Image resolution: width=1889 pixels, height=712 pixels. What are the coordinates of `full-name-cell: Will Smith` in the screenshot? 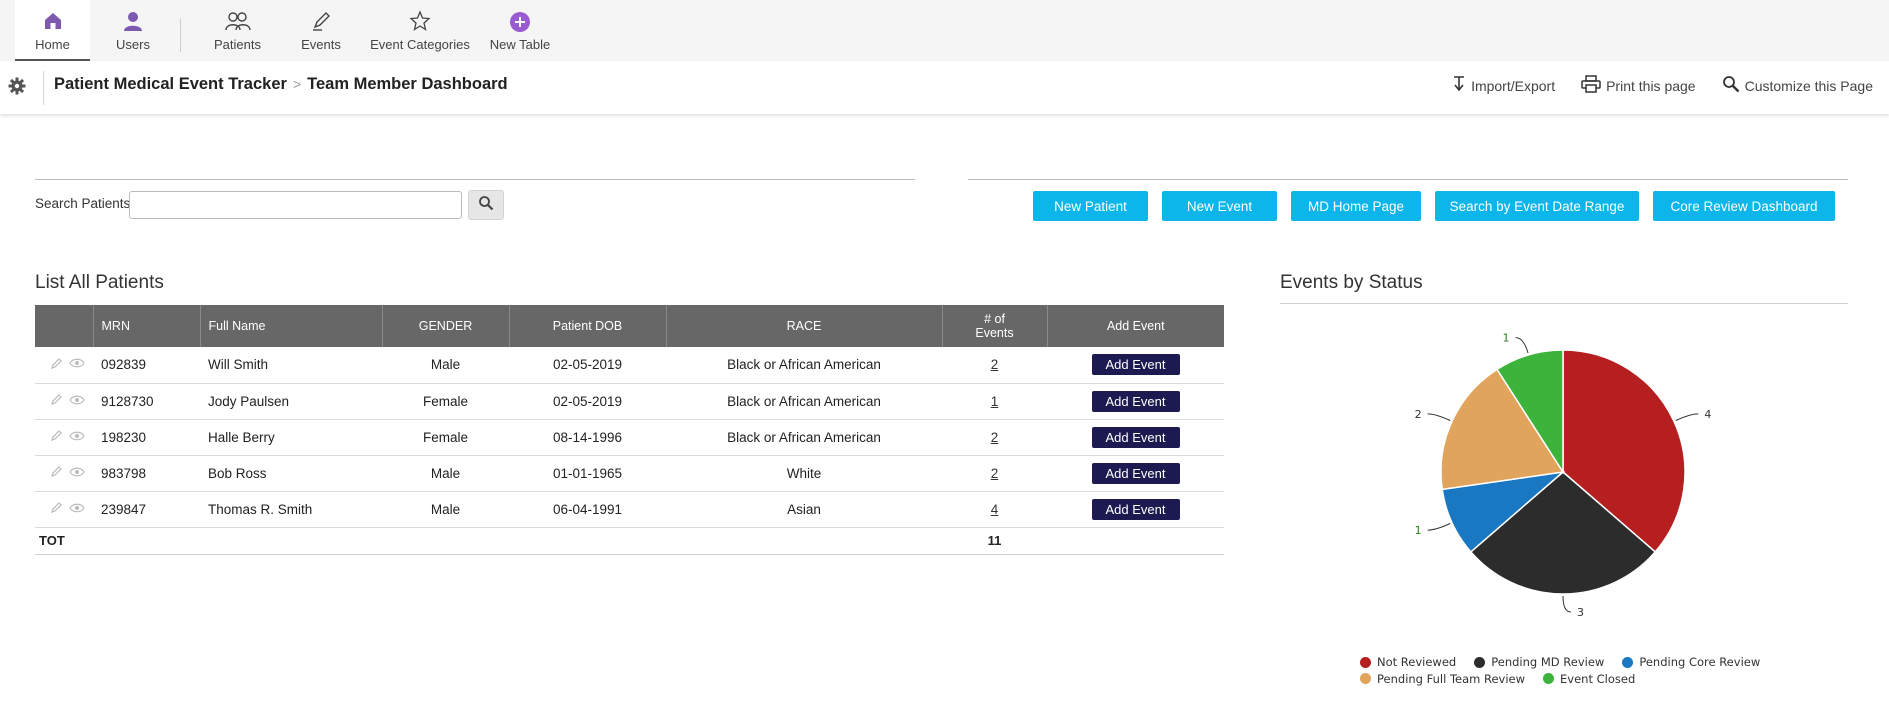 It's located at (291, 365).